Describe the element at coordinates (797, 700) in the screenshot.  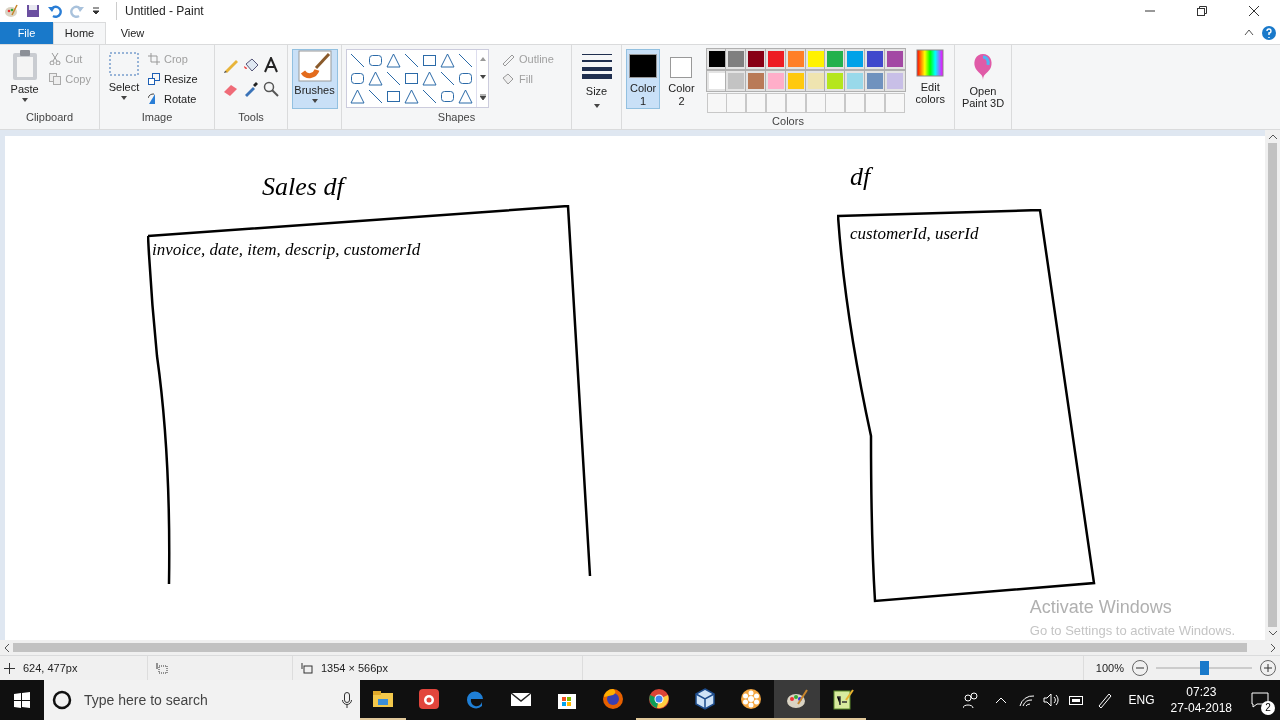
I see `taskbar-app-button` at that location.